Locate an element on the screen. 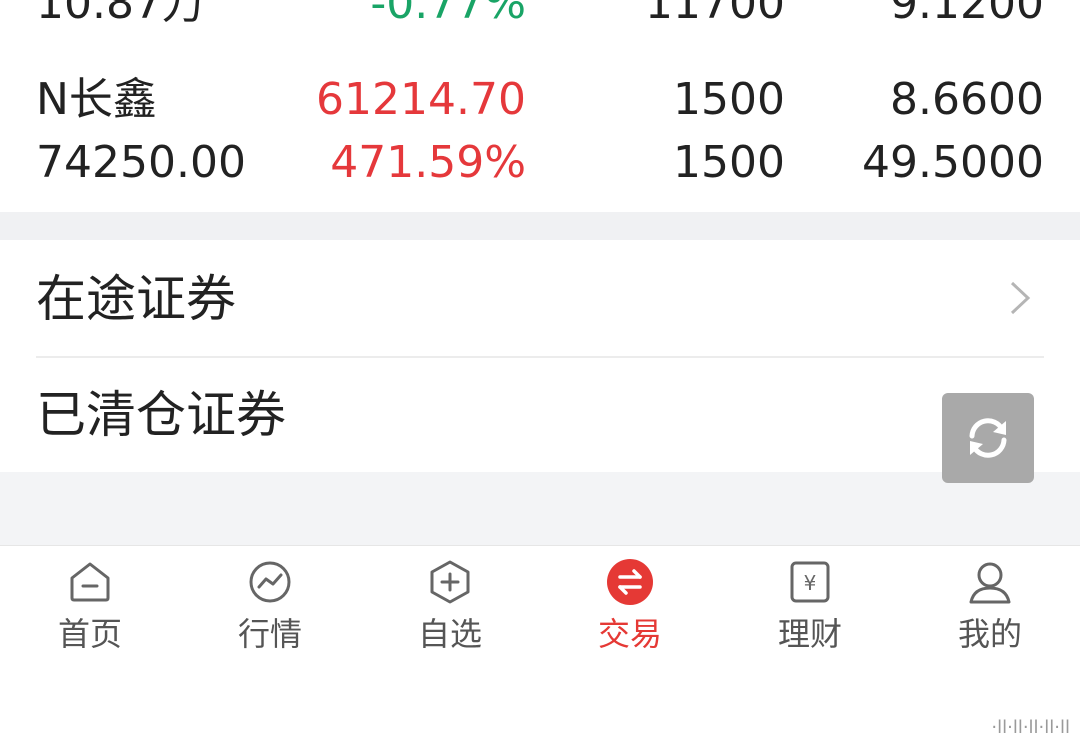 The width and height of the screenshot is (1080, 749). trade-icon is located at coordinates (630, 582).